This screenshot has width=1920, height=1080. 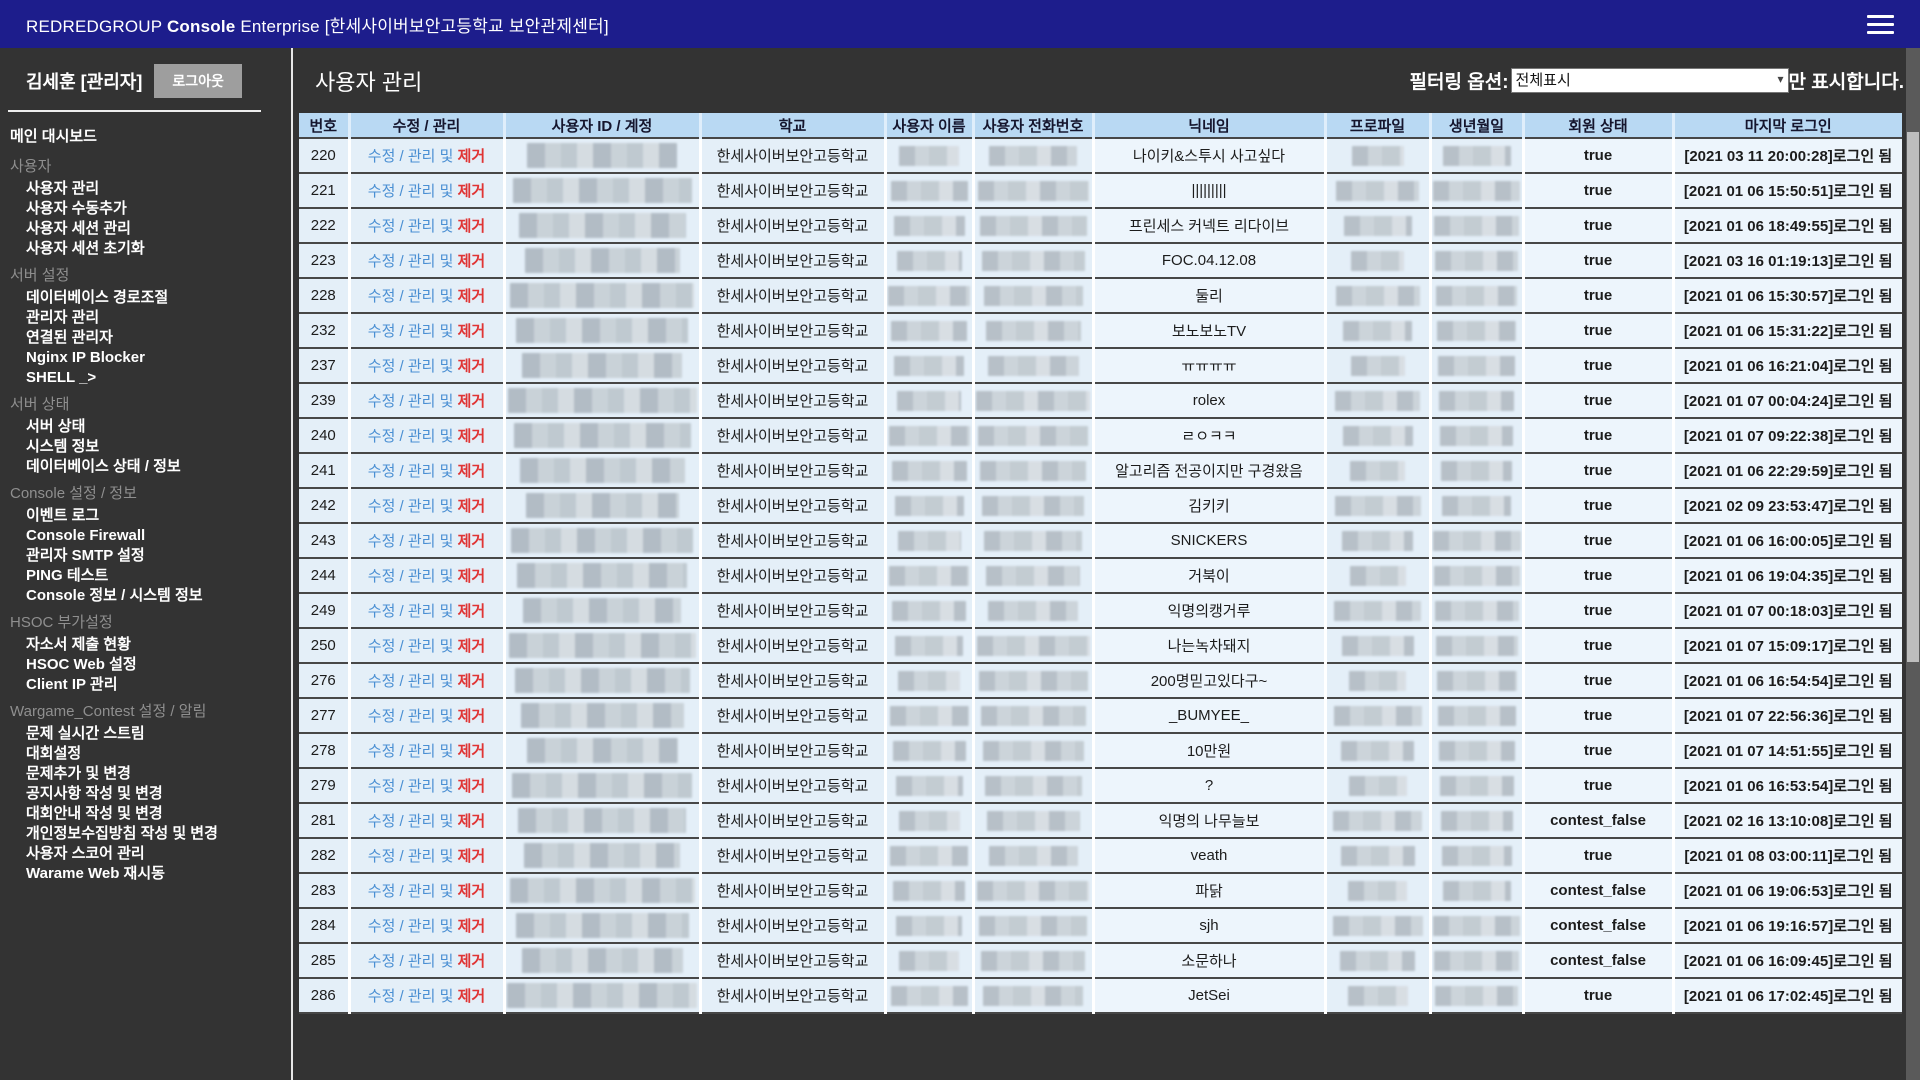 What do you see at coordinates (145, 834) in the screenshot?
I see `sidebar-item: 개인정보수집방침 작성 및 변경` at bounding box center [145, 834].